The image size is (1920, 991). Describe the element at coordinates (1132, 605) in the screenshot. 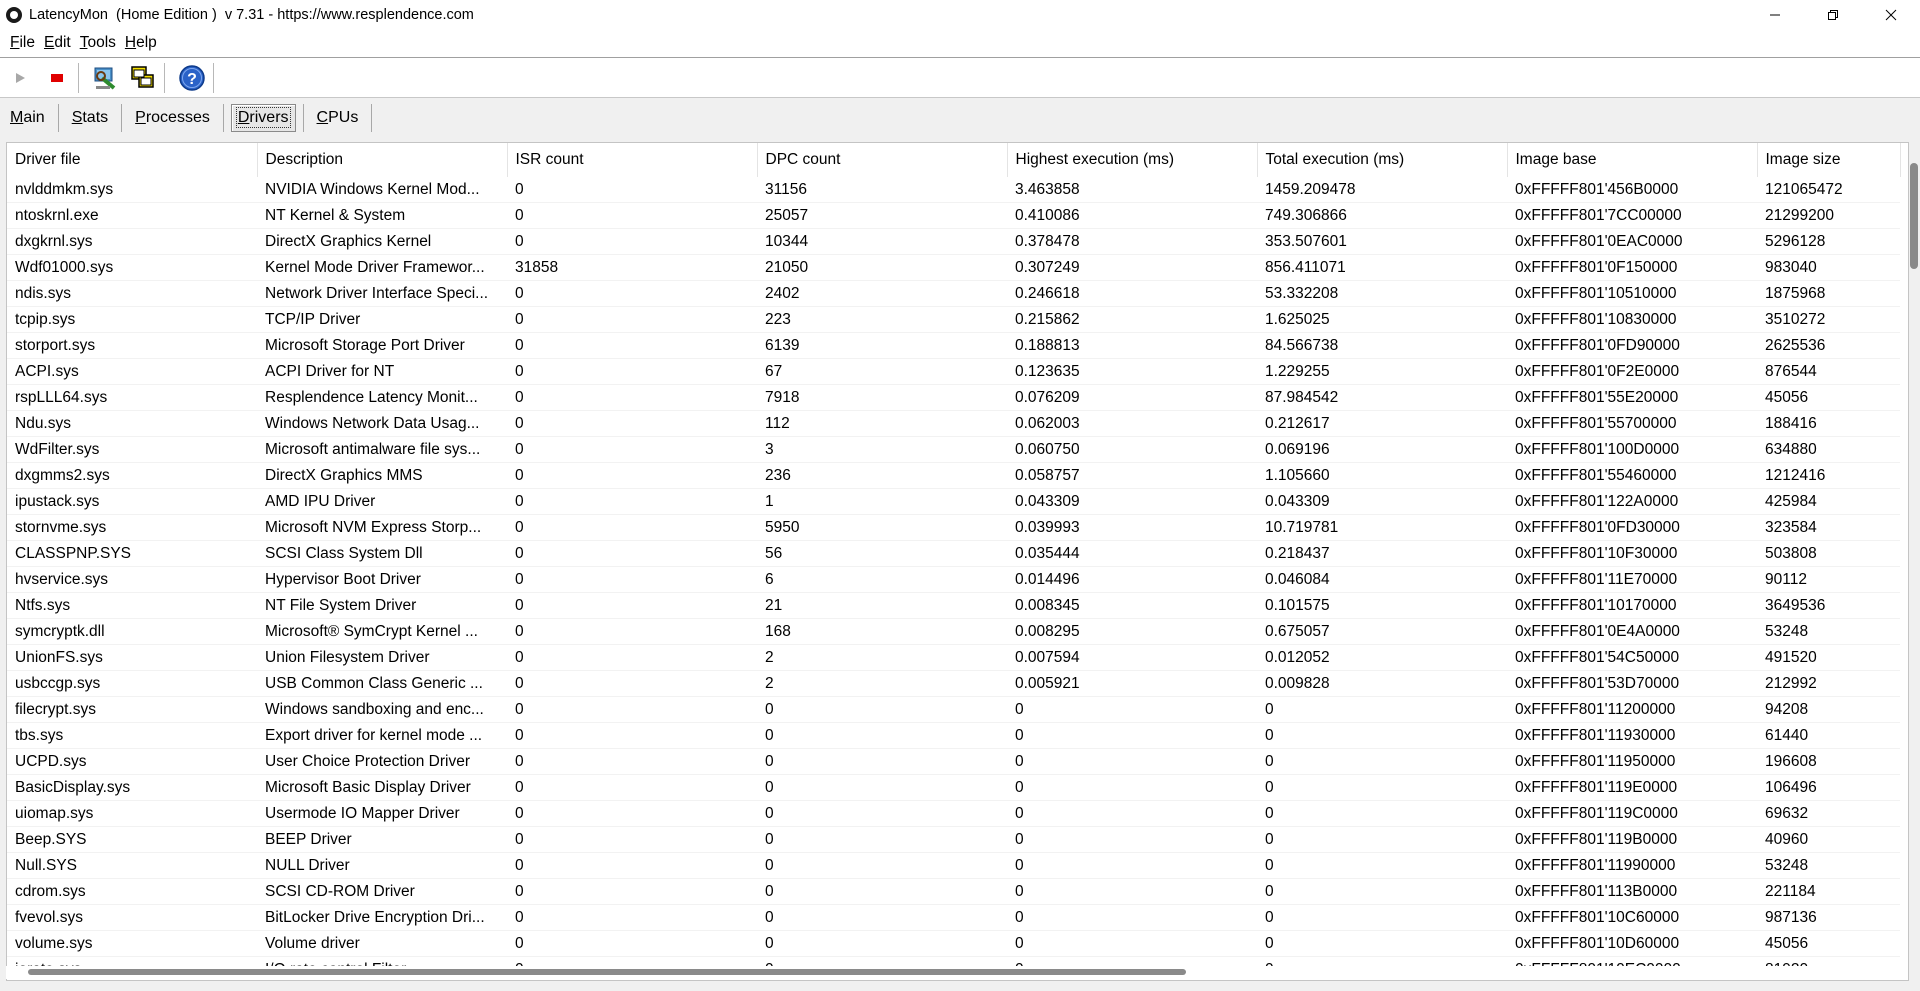

I see `cell-highest-execution: 0.008345` at that location.